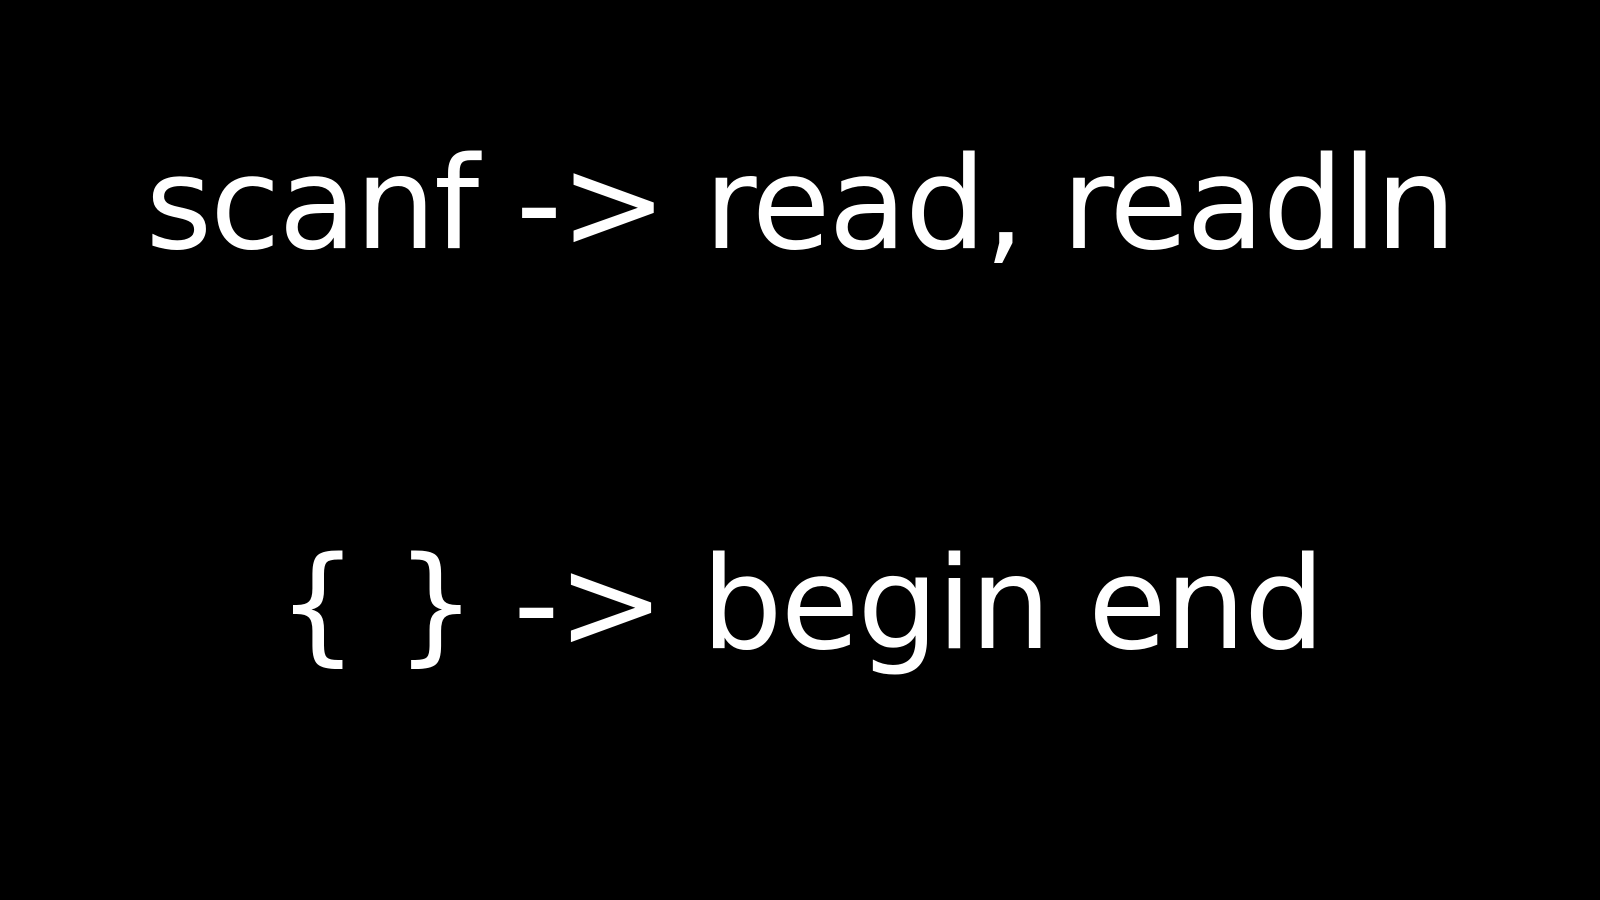 The image size is (1600, 900). What do you see at coordinates (800, 604) in the screenshot?
I see `slide-line-braces-mapping: { } -> begin end` at bounding box center [800, 604].